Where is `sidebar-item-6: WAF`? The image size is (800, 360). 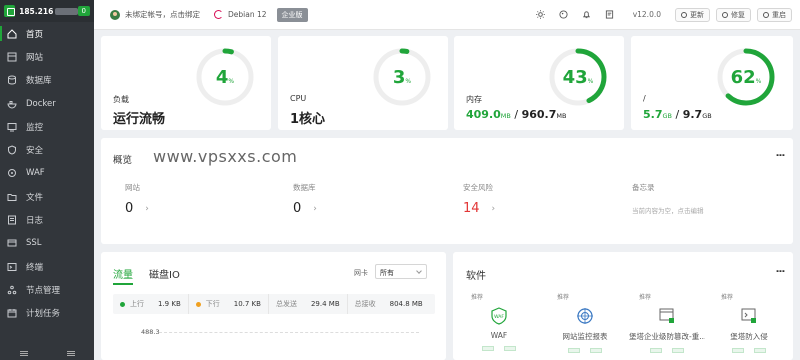
sidebar-item-6: WAF is located at coordinates (47, 173).